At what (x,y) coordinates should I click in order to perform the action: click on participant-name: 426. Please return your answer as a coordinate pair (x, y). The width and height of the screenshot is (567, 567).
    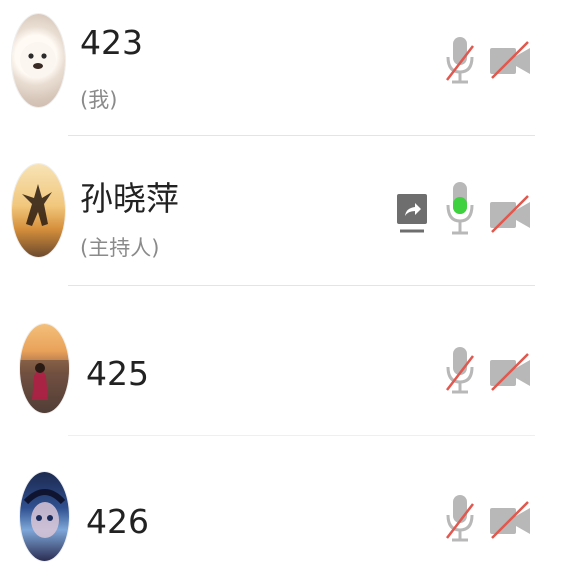
    Looking at the image, I should click on (117, 521).